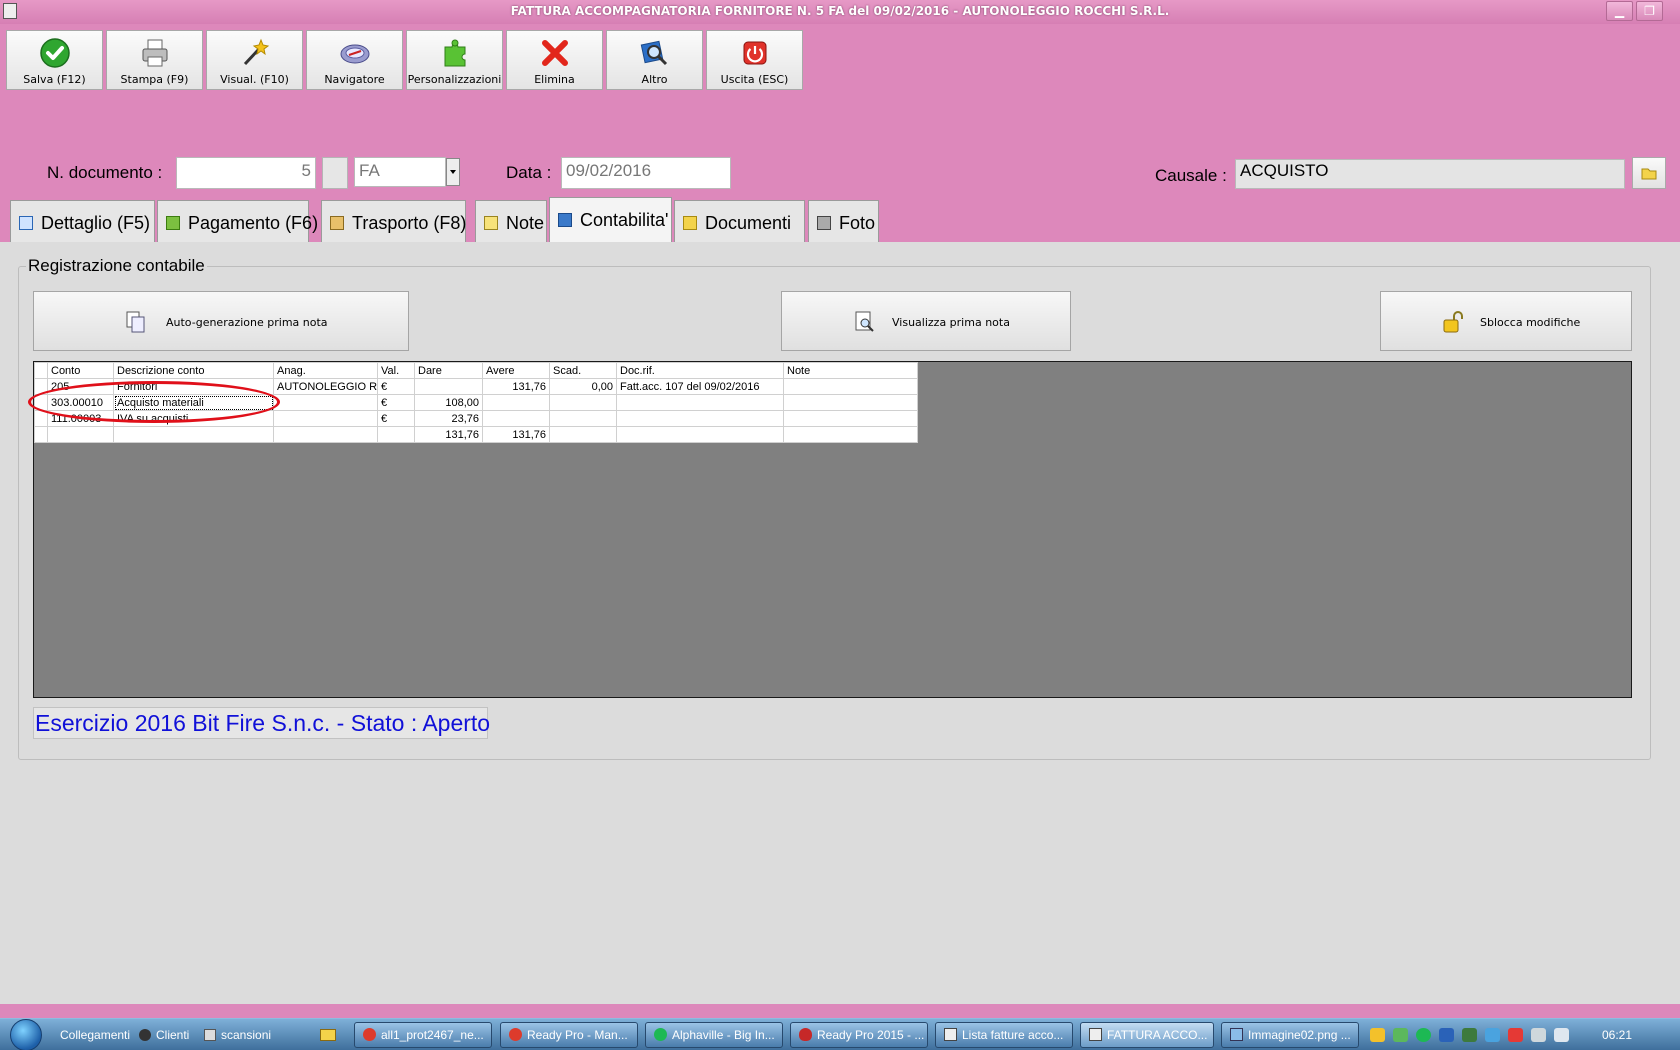 This screenshot has height=1050, width=1680. Describe the element at coordinates (654, 60) in the screenshot. I see `other-button: Altro` at that location.